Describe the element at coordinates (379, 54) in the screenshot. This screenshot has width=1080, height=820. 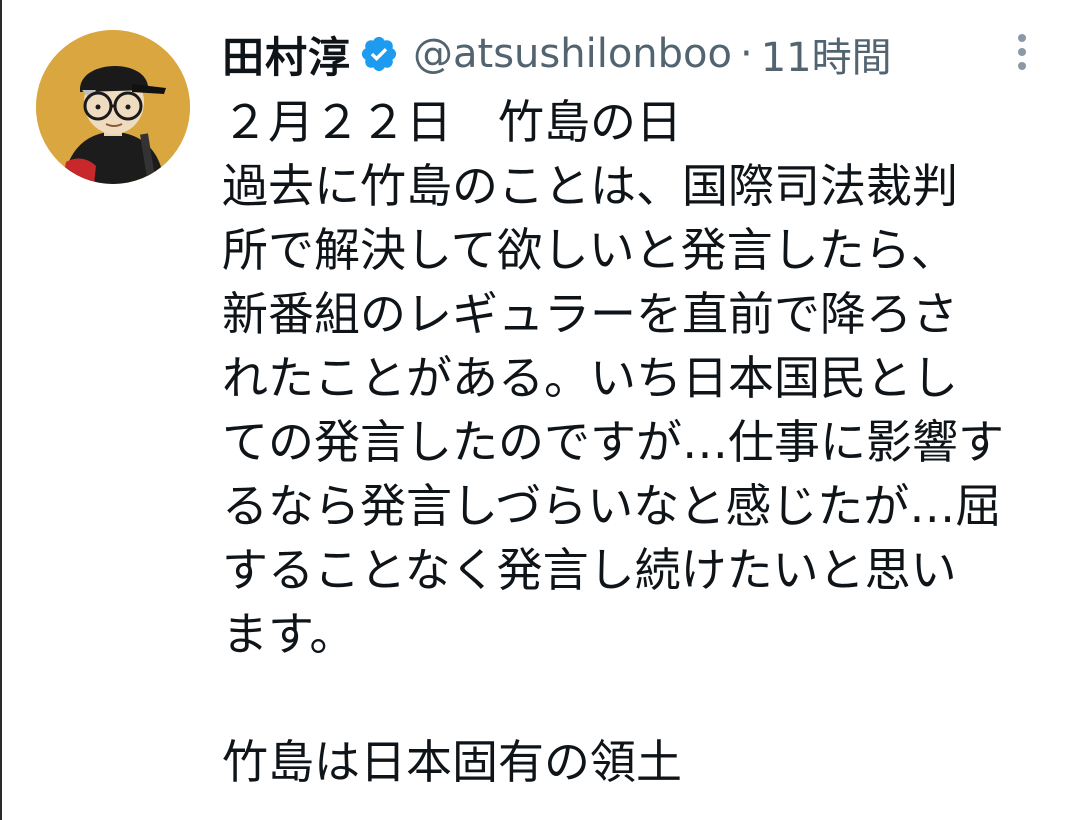
I see `verified-badge-icon` at that location.